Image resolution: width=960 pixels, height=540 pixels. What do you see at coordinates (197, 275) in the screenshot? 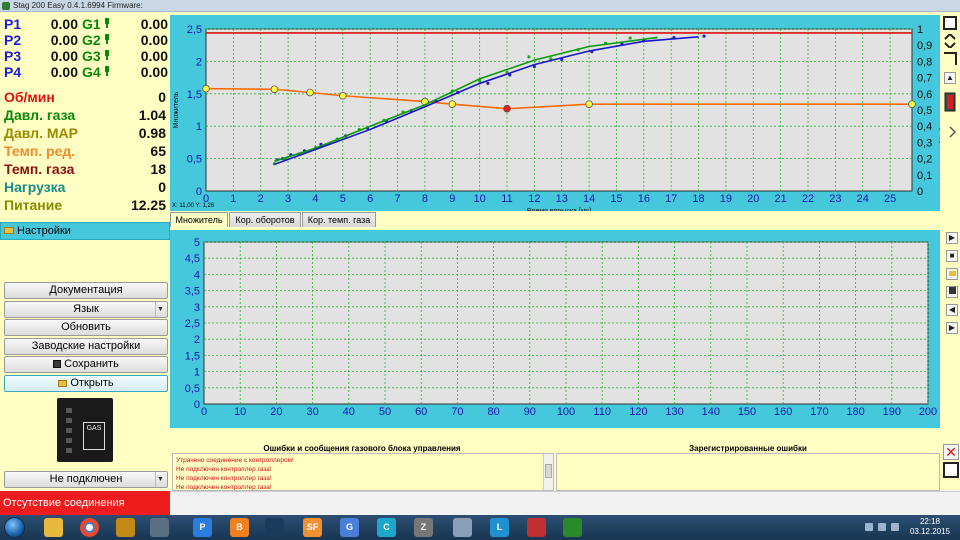
I see `y-tick-label: 4` at bounding box center [197, 275].